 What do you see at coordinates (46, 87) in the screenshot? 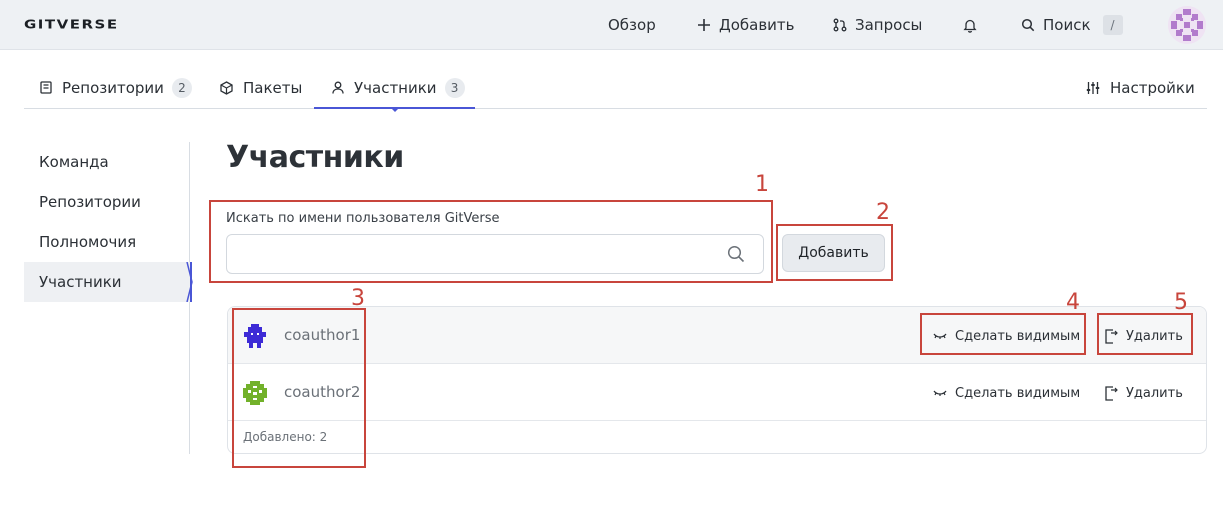
I see `book-icon` at bounding box center [46, 87].